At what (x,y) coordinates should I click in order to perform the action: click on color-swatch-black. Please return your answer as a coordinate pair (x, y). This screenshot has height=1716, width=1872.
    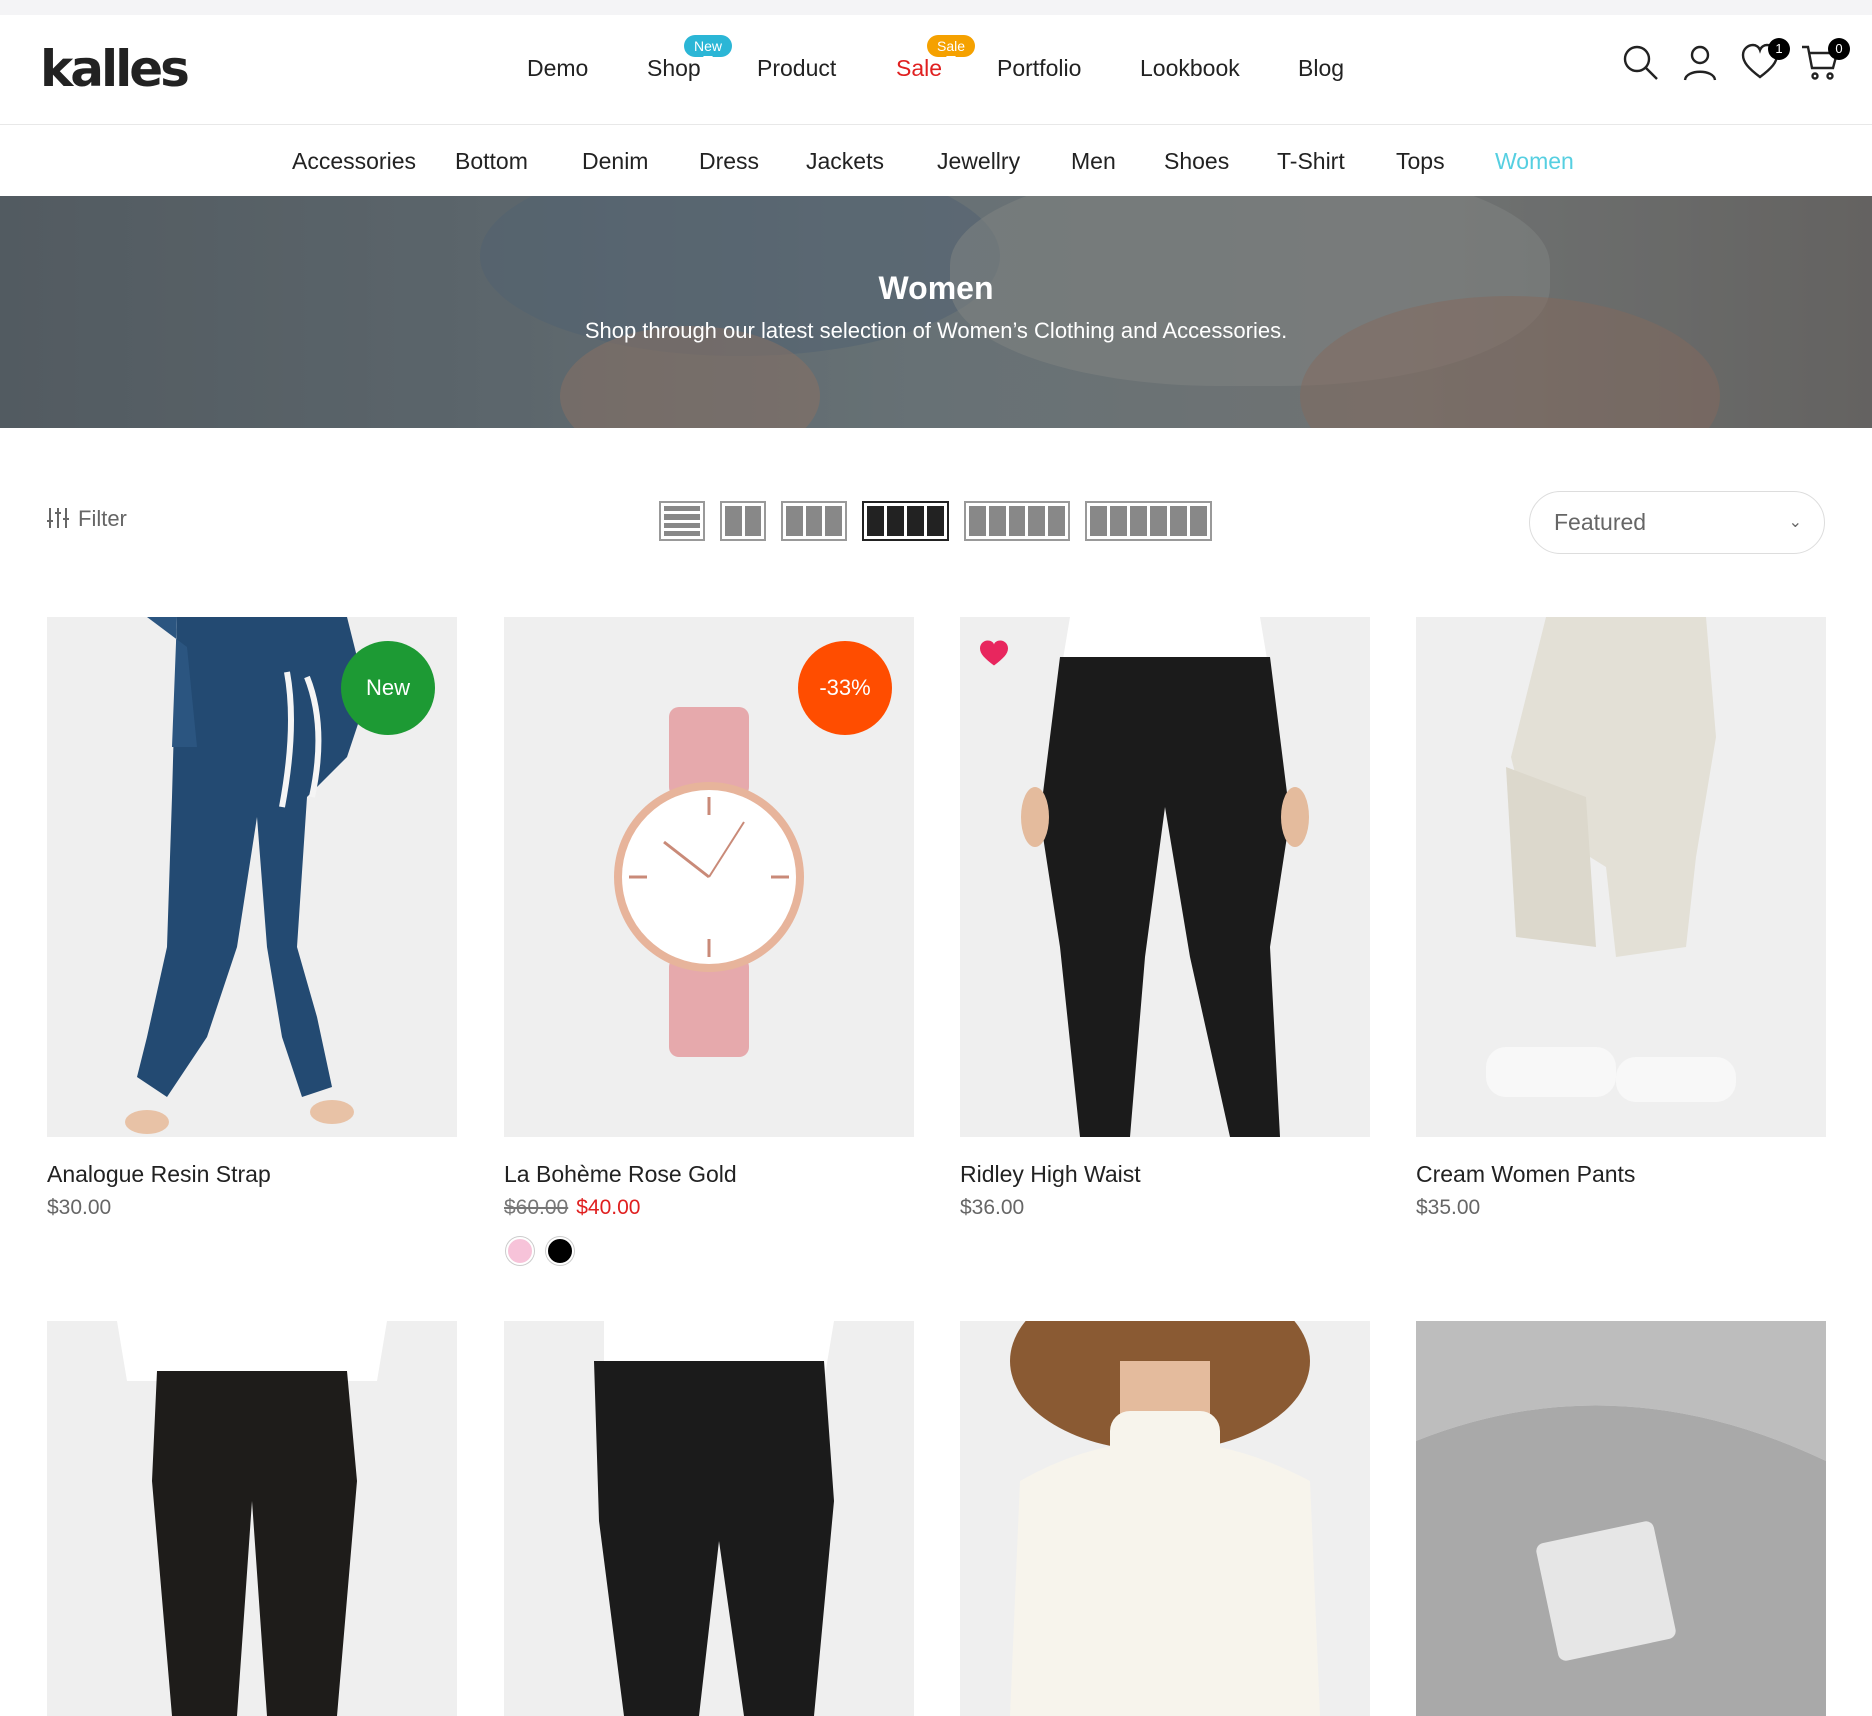
    Looking at the image, I should click on (560, 1251).